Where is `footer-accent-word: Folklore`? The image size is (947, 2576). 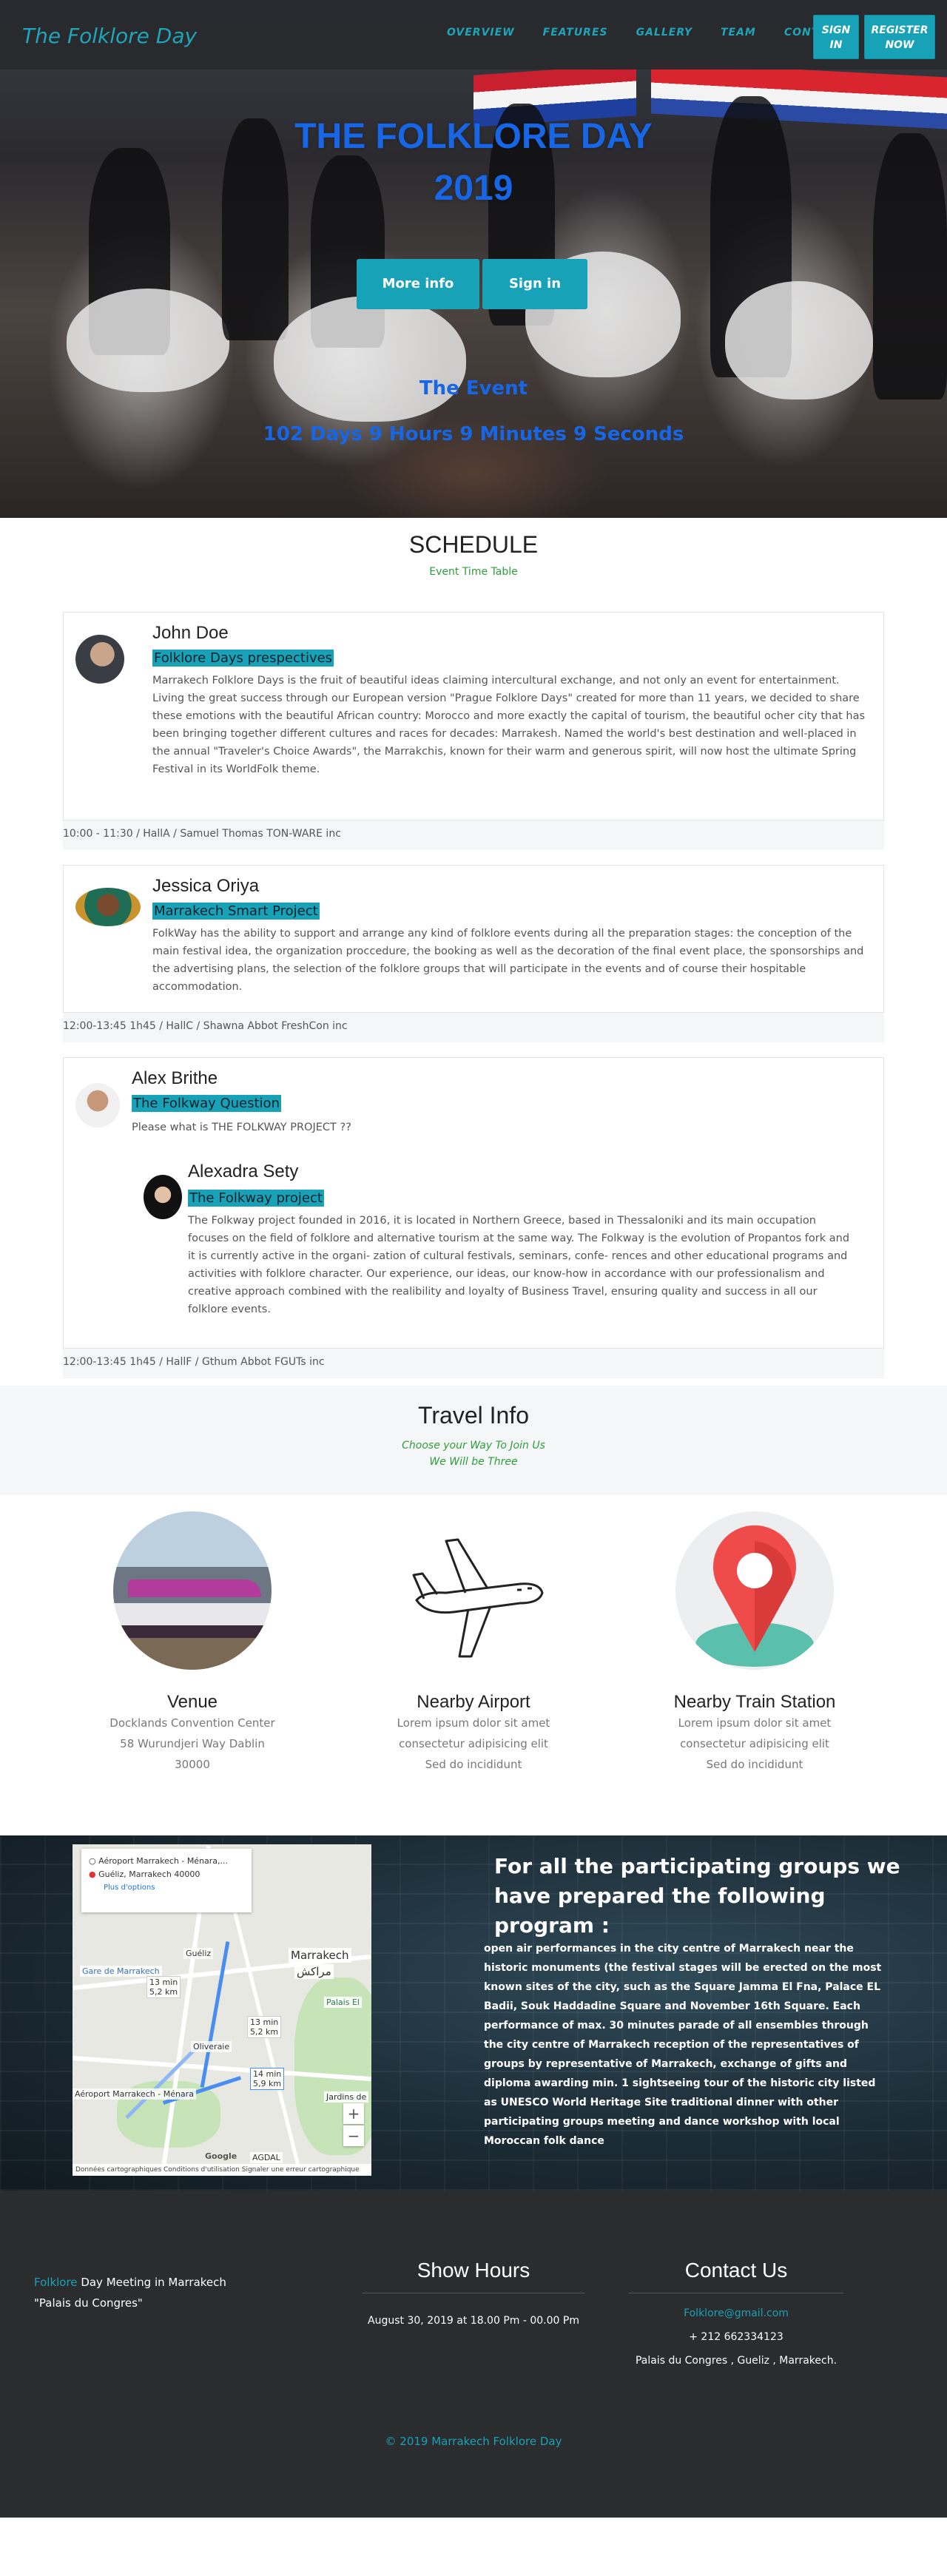 footer-accent-word: Folklore is located at coordinates (56, 2282).